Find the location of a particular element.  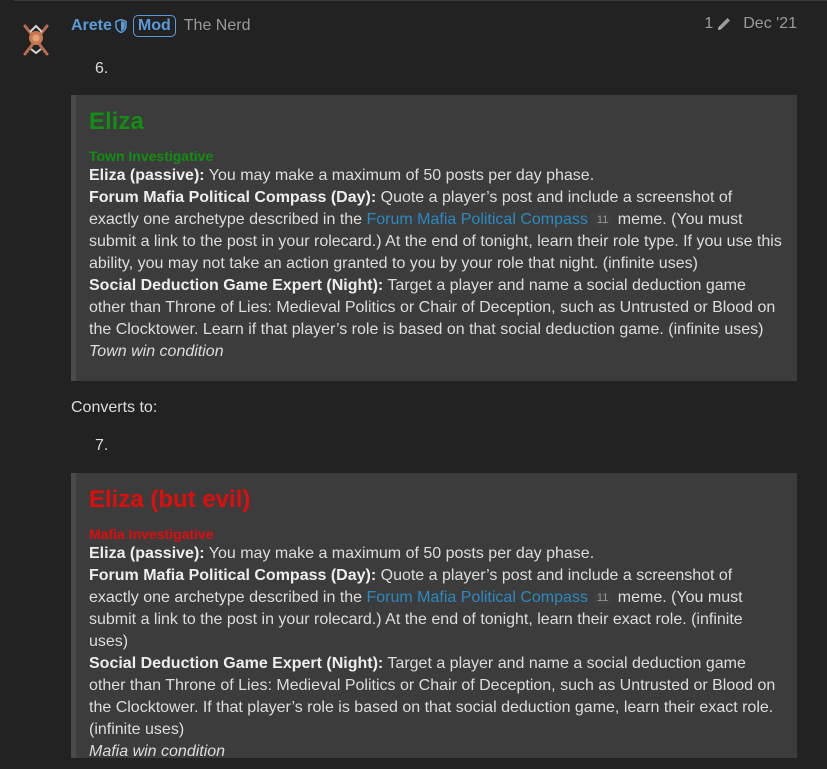

username: Arete is located at coordinates (91, 26).